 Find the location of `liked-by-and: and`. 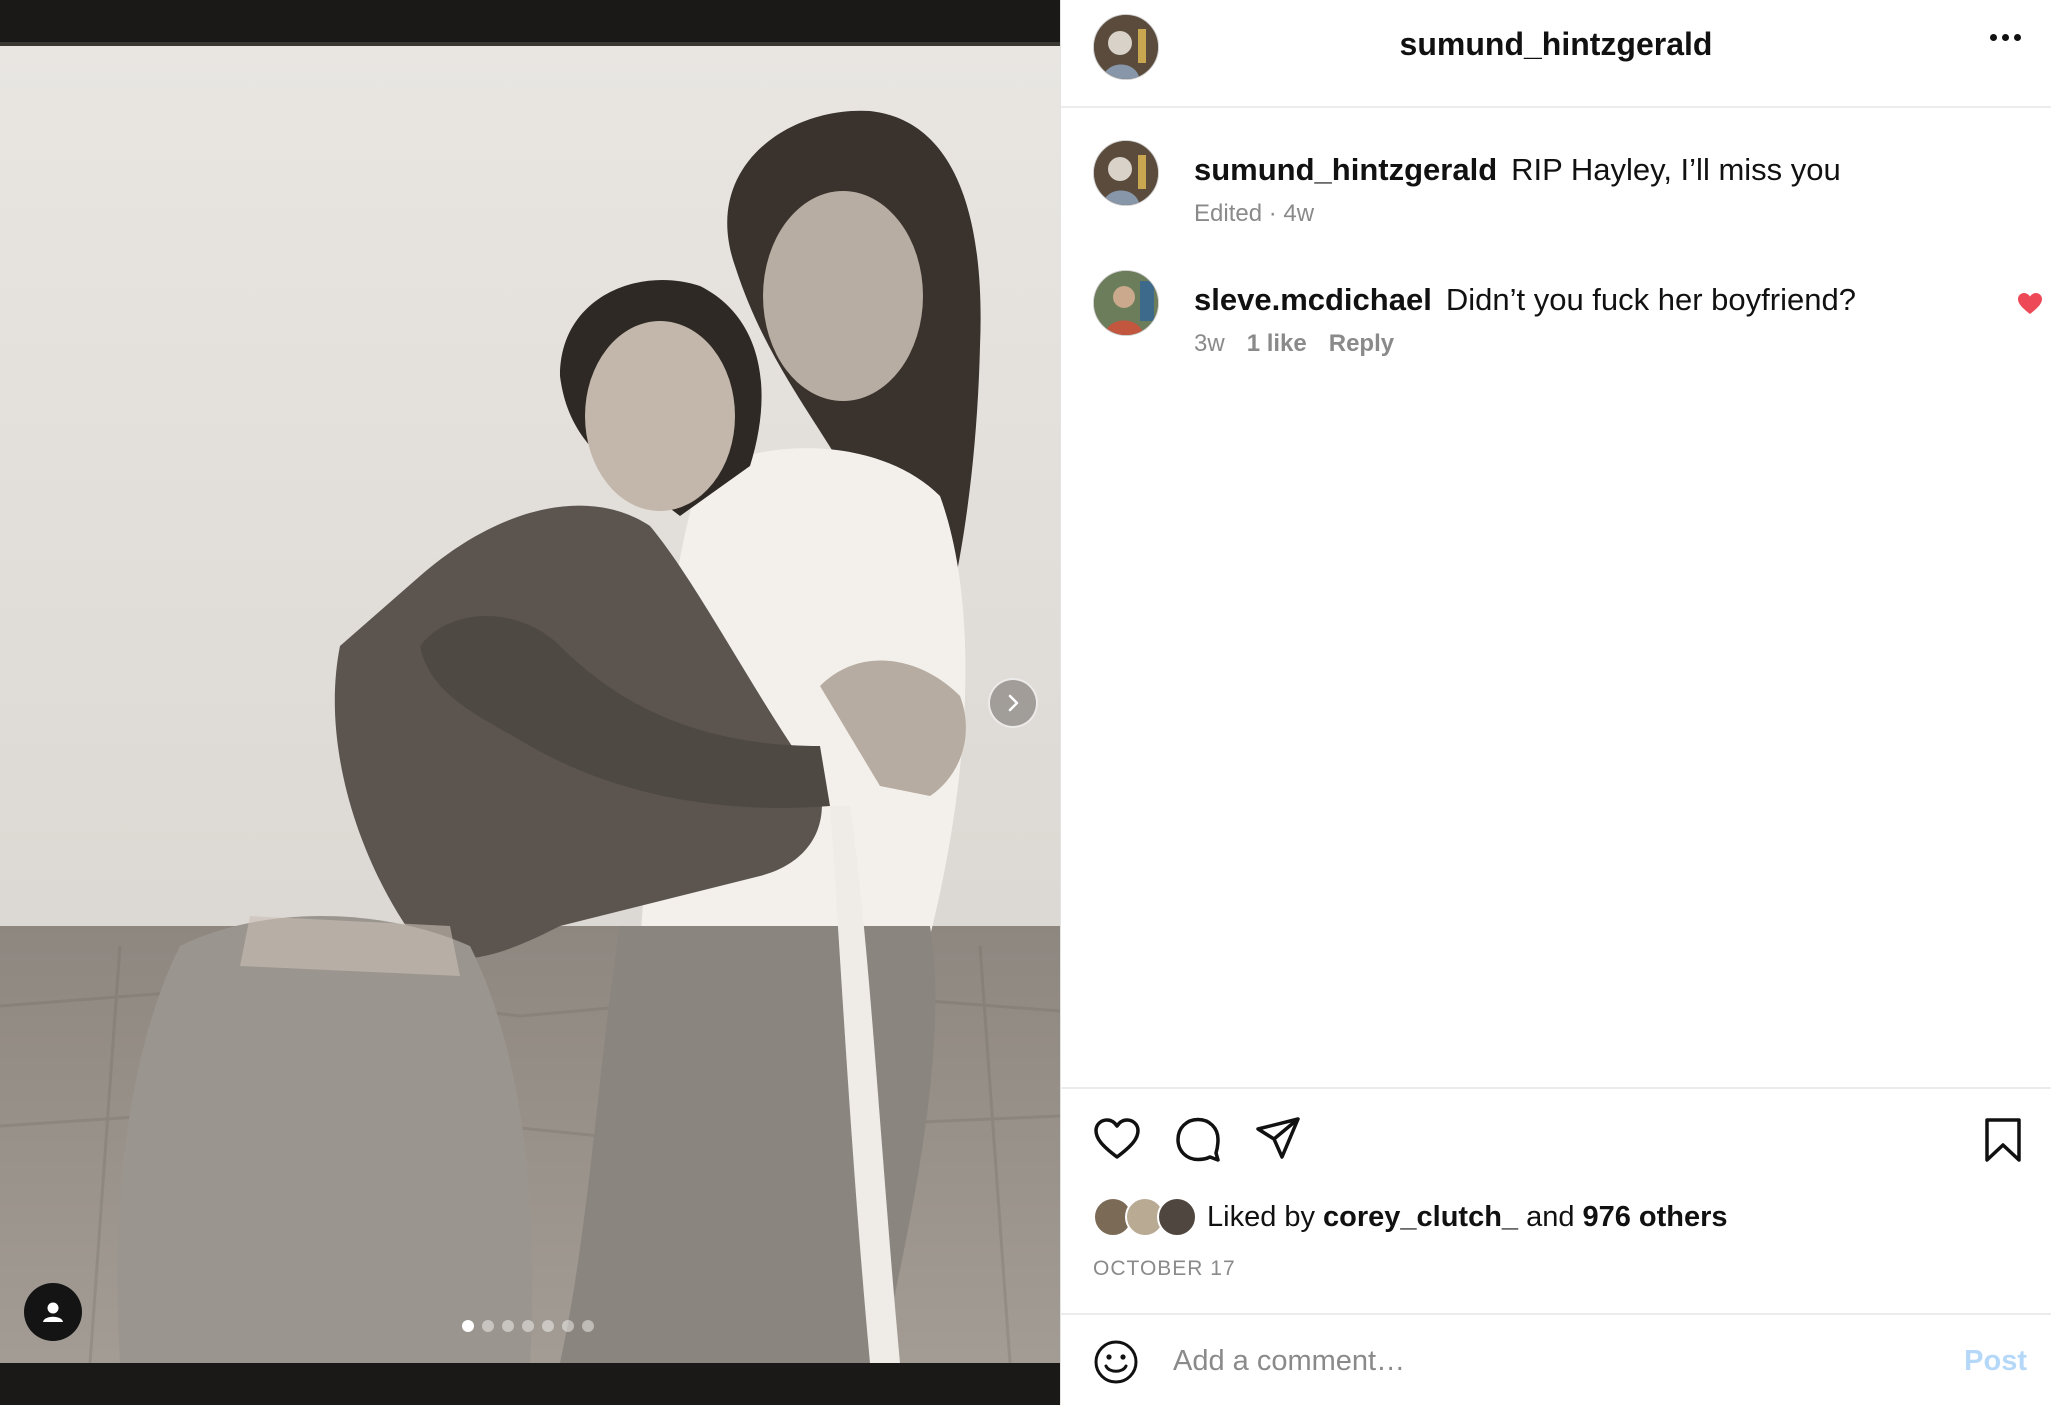

liked-by-and: and is located at coordinates (1550, 1216).